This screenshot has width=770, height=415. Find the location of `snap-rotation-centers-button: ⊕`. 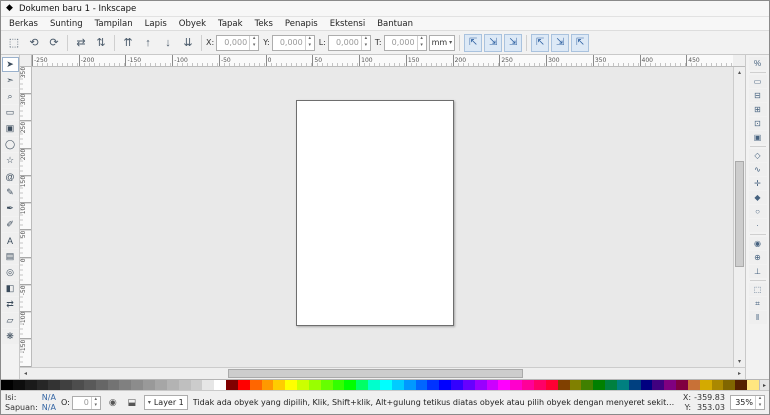

snap-rotation-centers-button: ⊕ is located at coordinates (757, 257).